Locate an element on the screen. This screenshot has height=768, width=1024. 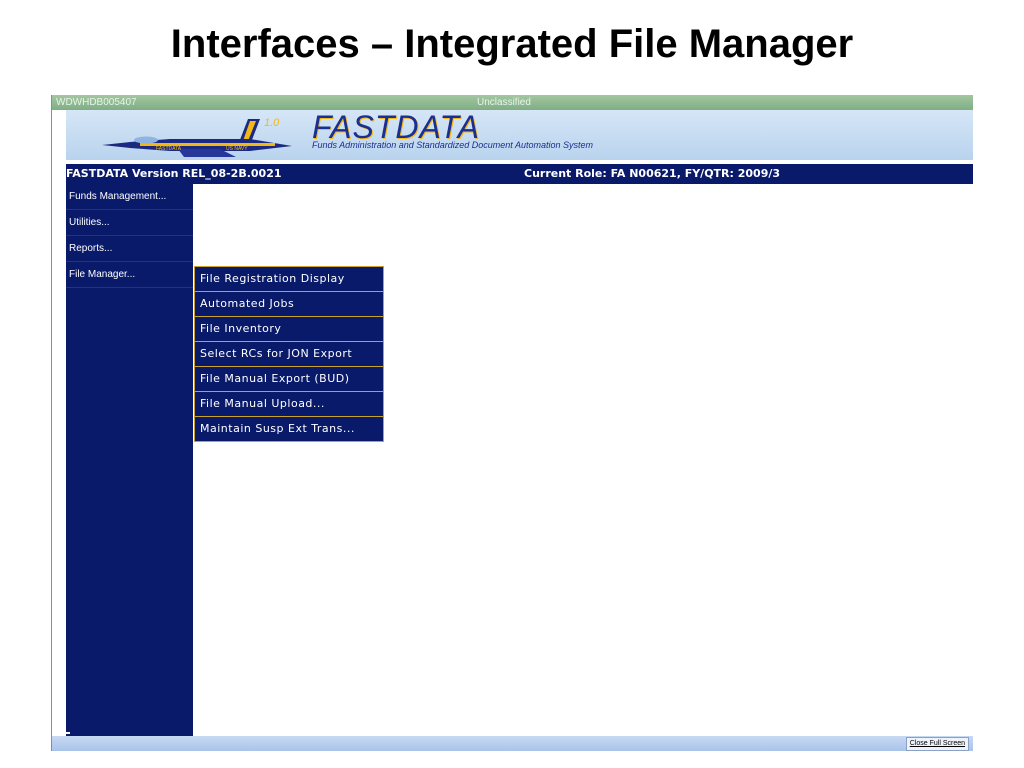
jet-label-left: FASTDATA is located at coordinates (169, 149).